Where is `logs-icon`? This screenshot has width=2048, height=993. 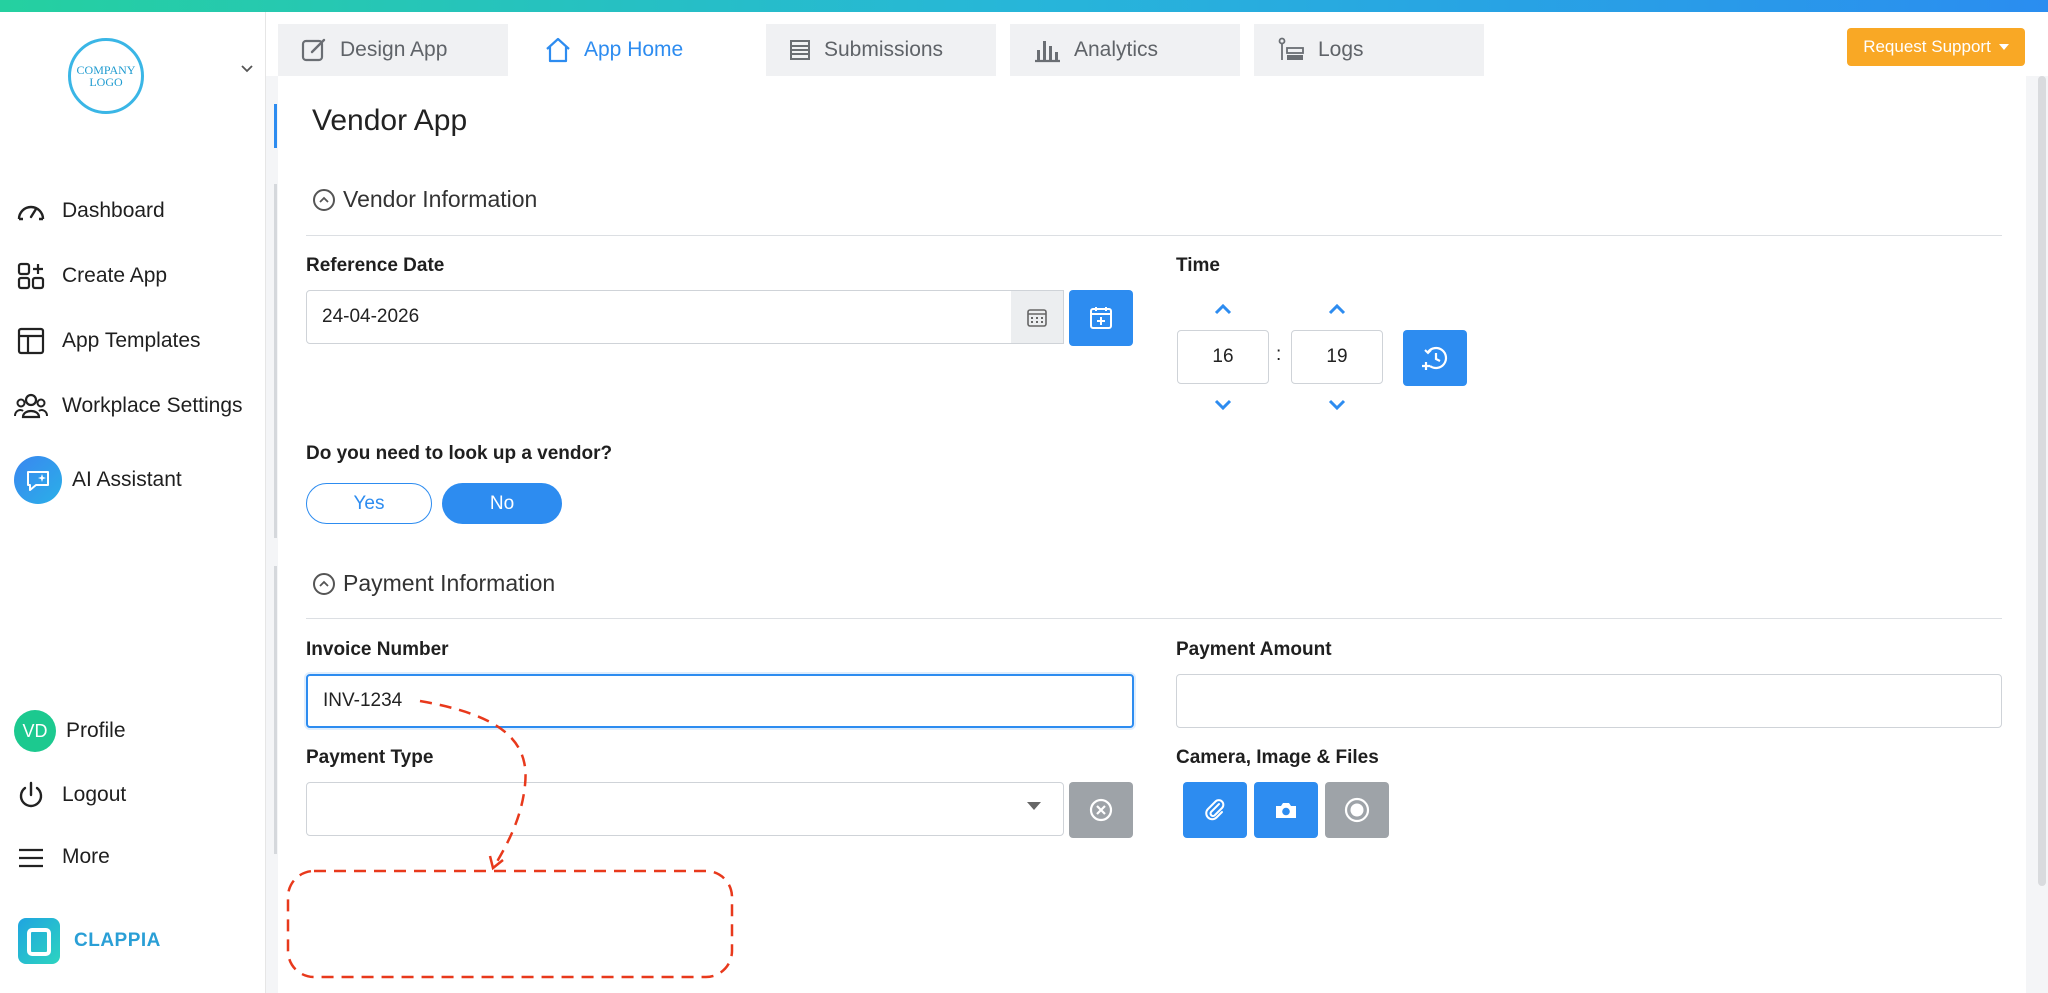
logs-icon is located at coordinates (1291, 48).